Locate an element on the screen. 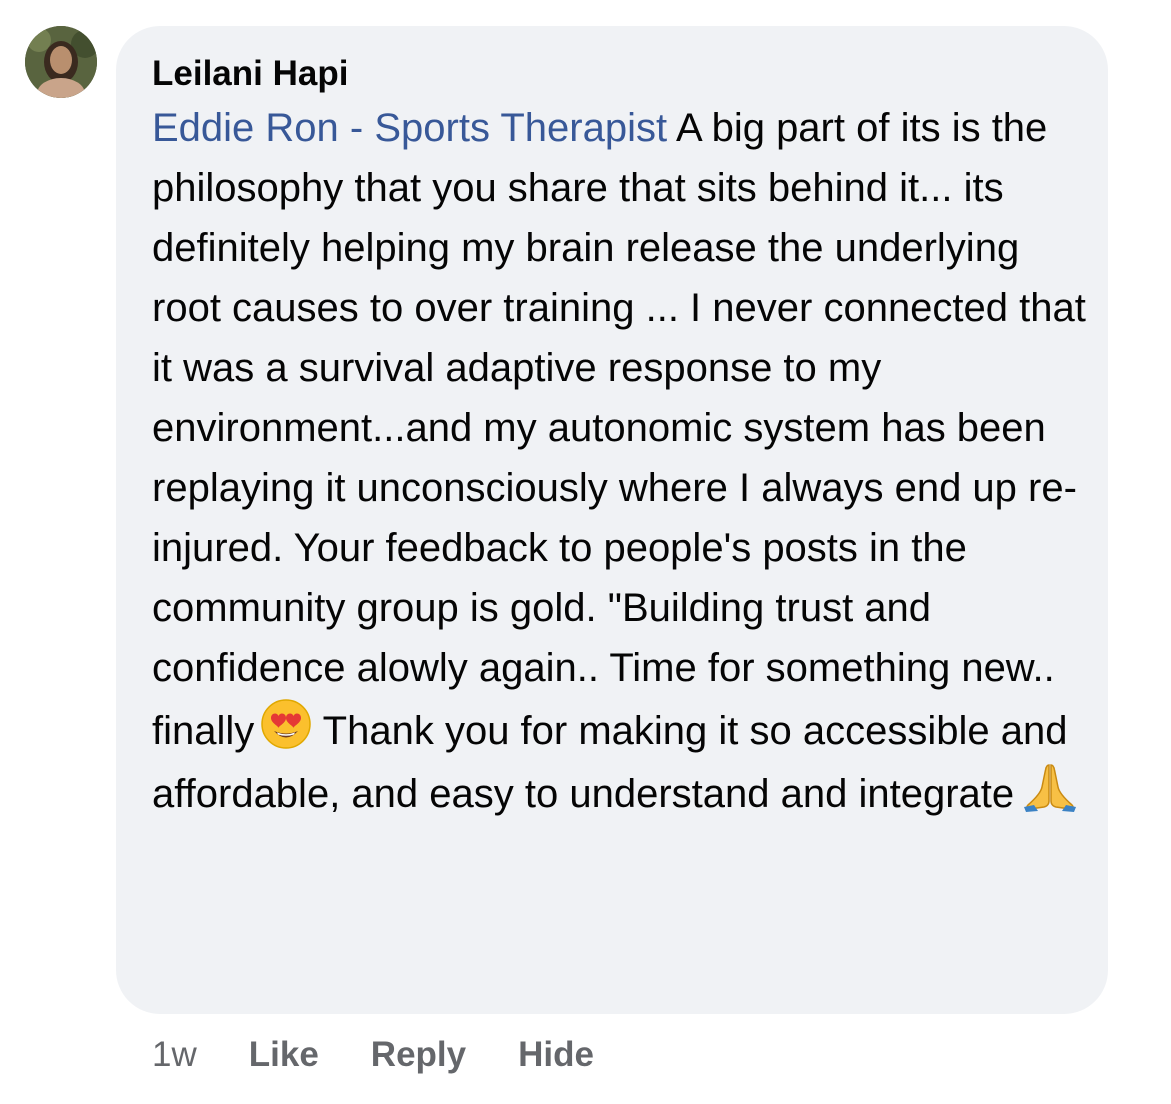 This screenshot has width=1171, height=1104. like-button: Like is located at coordinates (284, 1055).